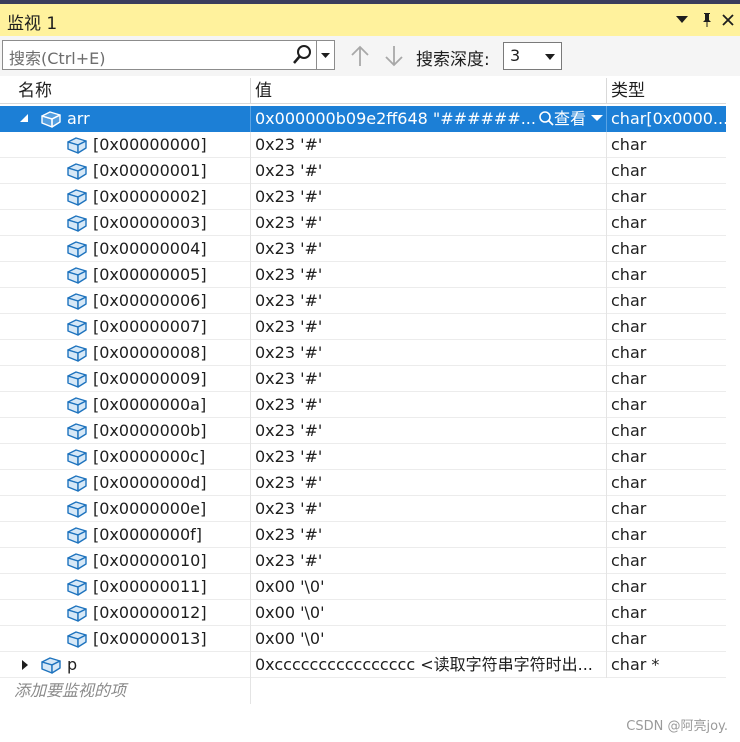 This screenshot has width=740, height=742. Describe the element at coordinates (125, 560) in the screenshot. I see `name-cell: [0x00000010]` at that location.